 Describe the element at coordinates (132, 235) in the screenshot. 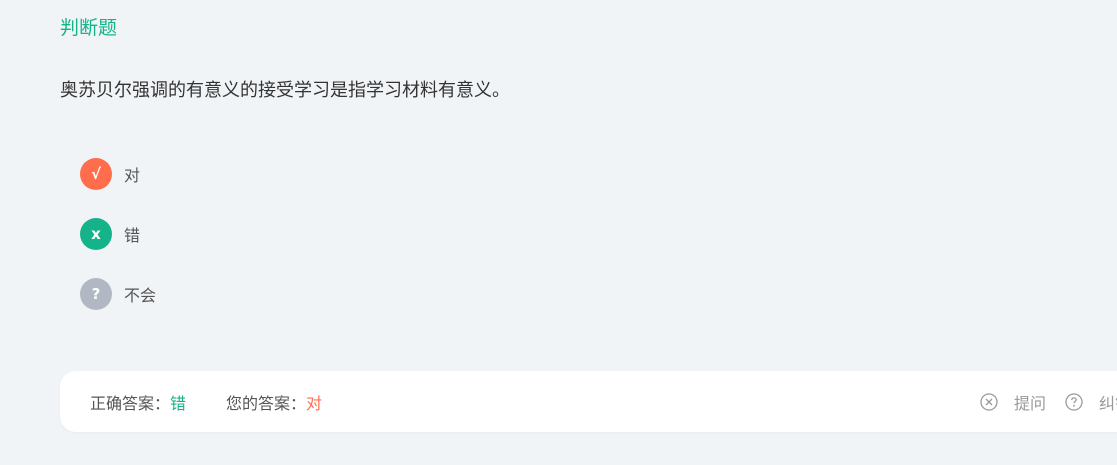

I see `option-label: 错` at that location.